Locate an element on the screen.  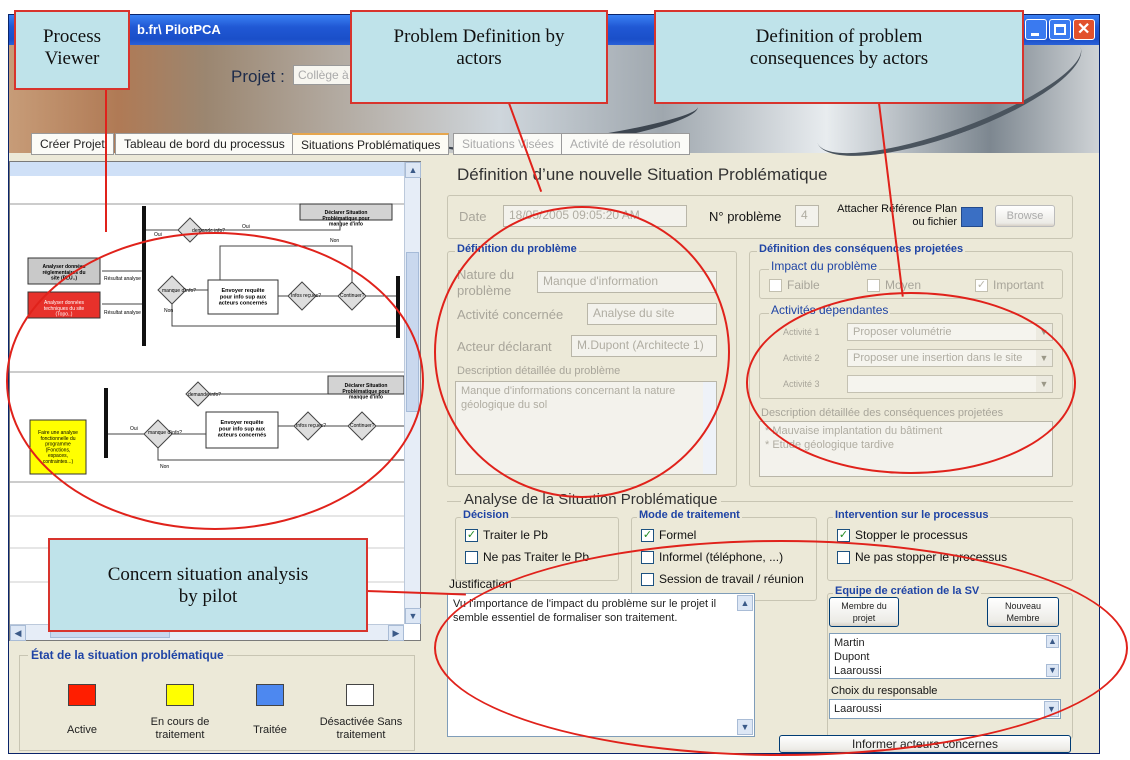
projet-label: Projet : is located at coordinates (258, 76).